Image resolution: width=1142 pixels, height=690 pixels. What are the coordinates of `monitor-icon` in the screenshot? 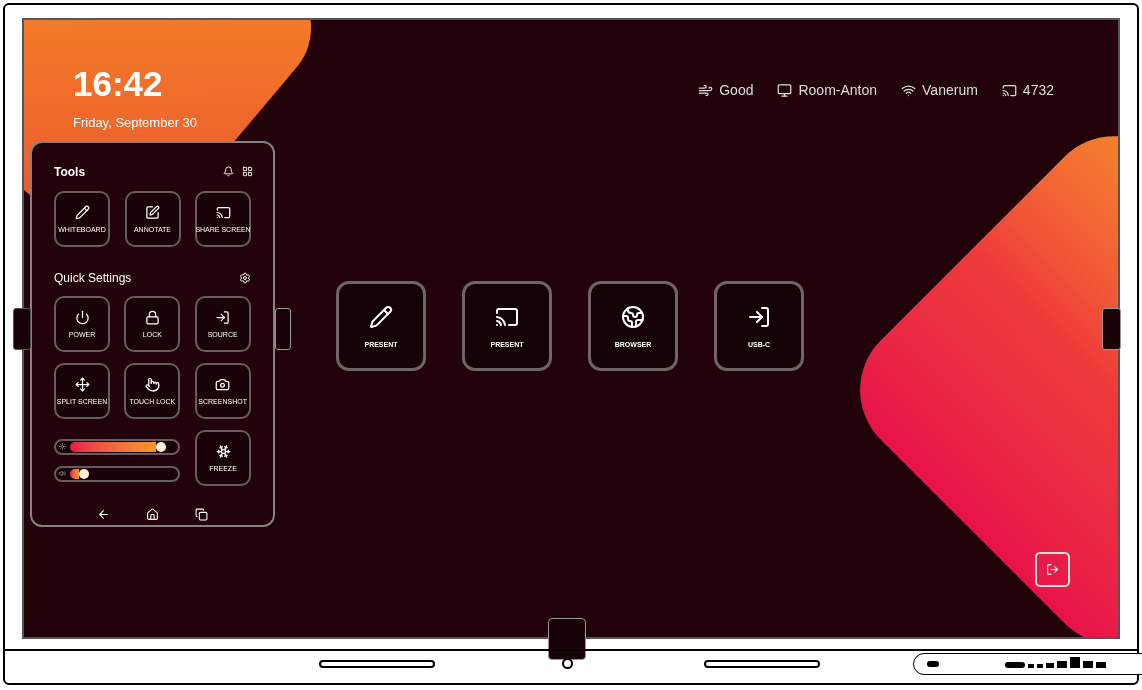 It's located at (785, 90).